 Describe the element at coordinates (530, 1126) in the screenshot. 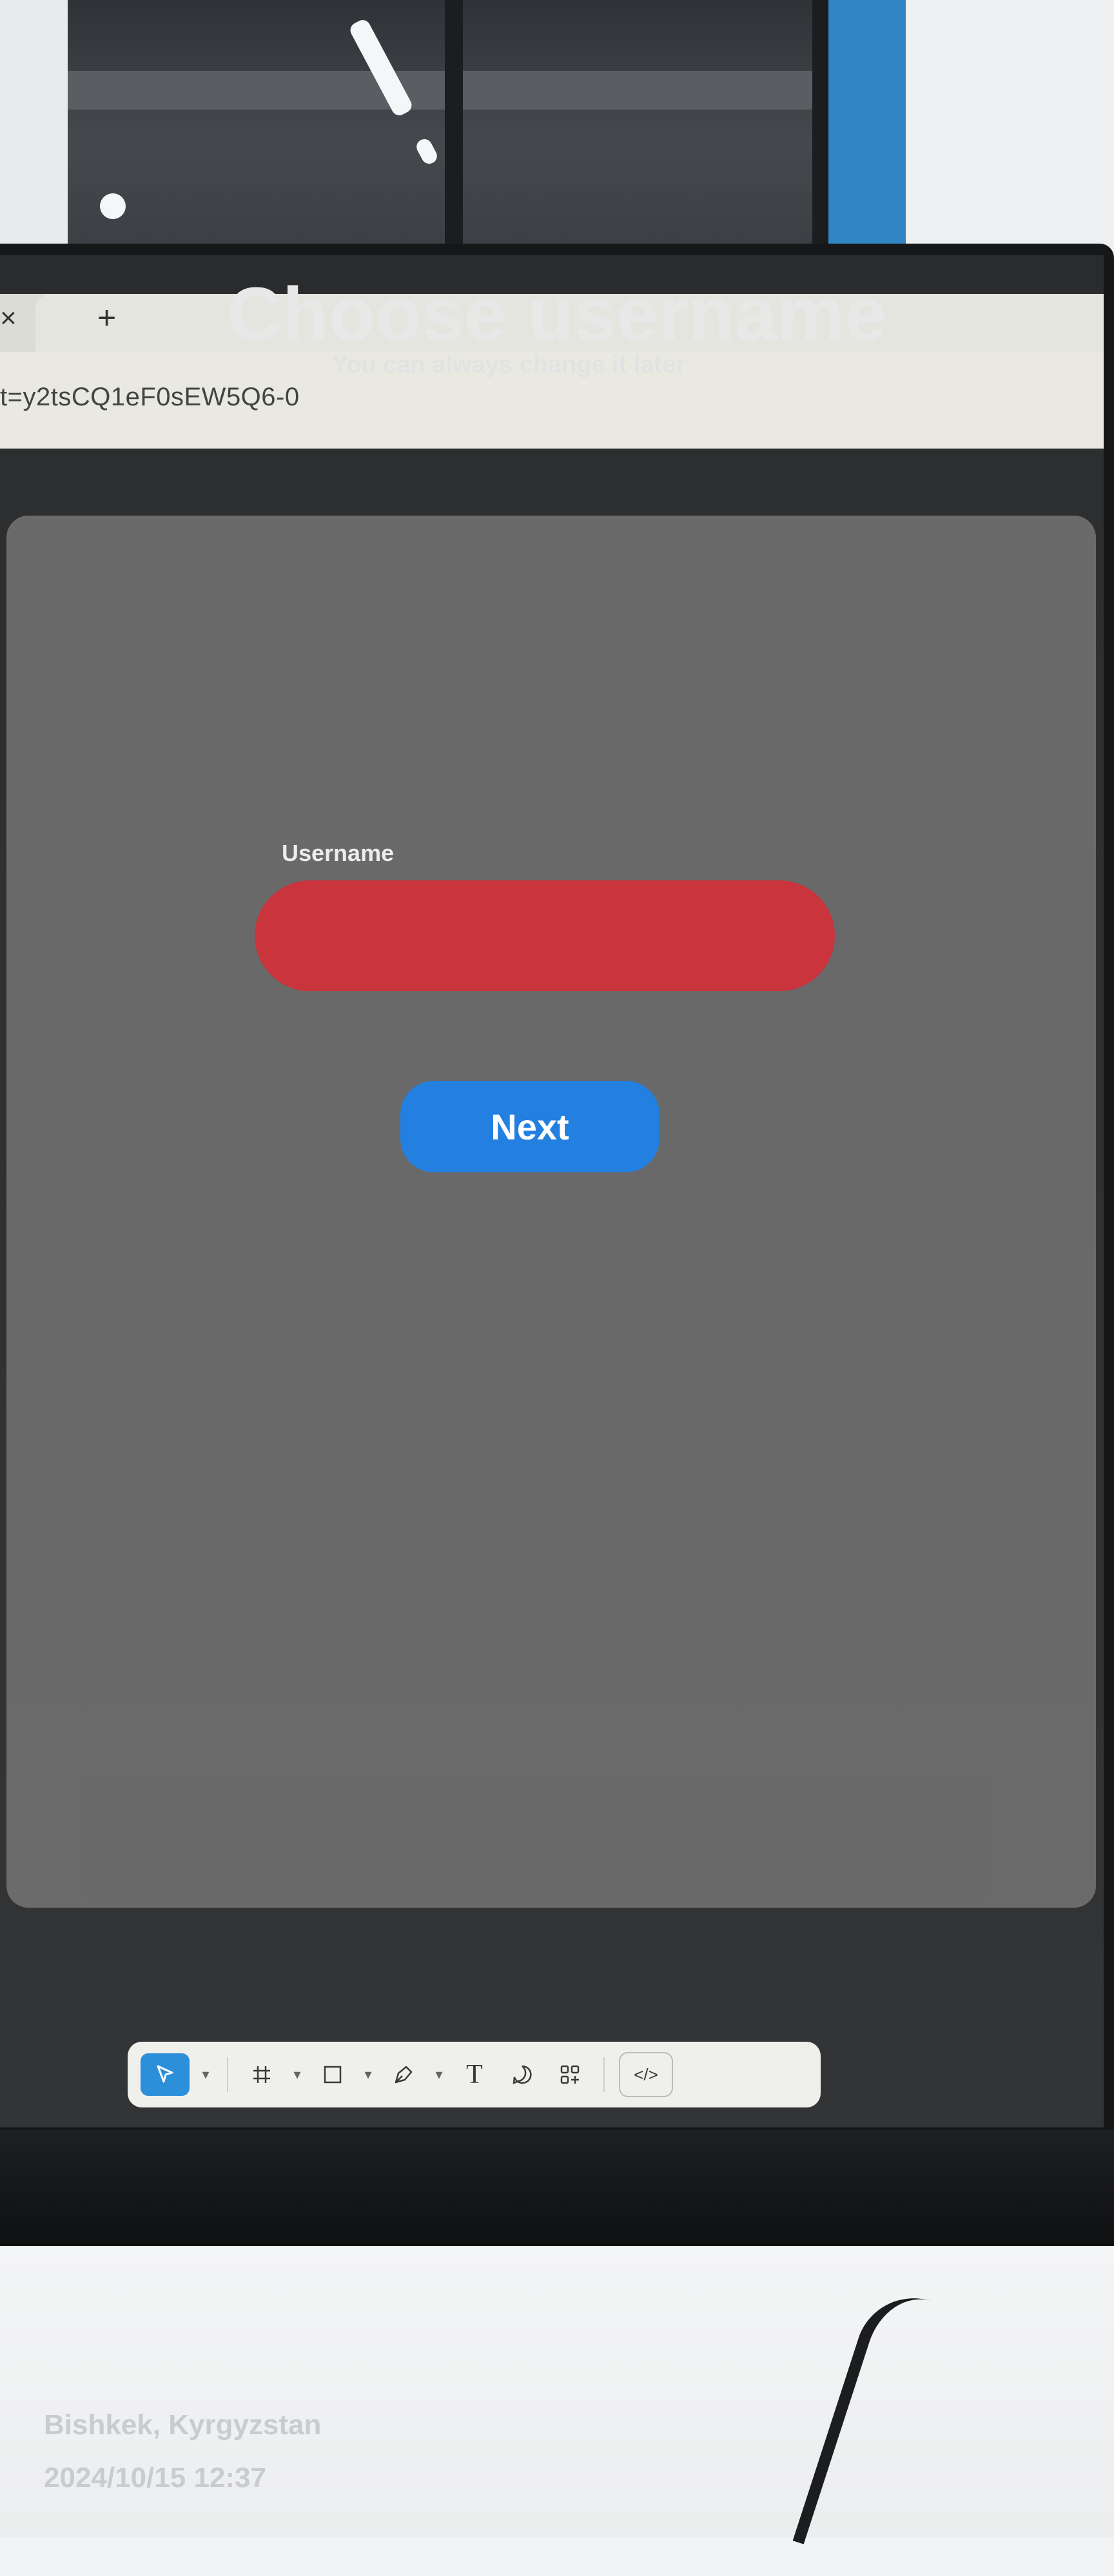

I see `next-button: Next` at that location.